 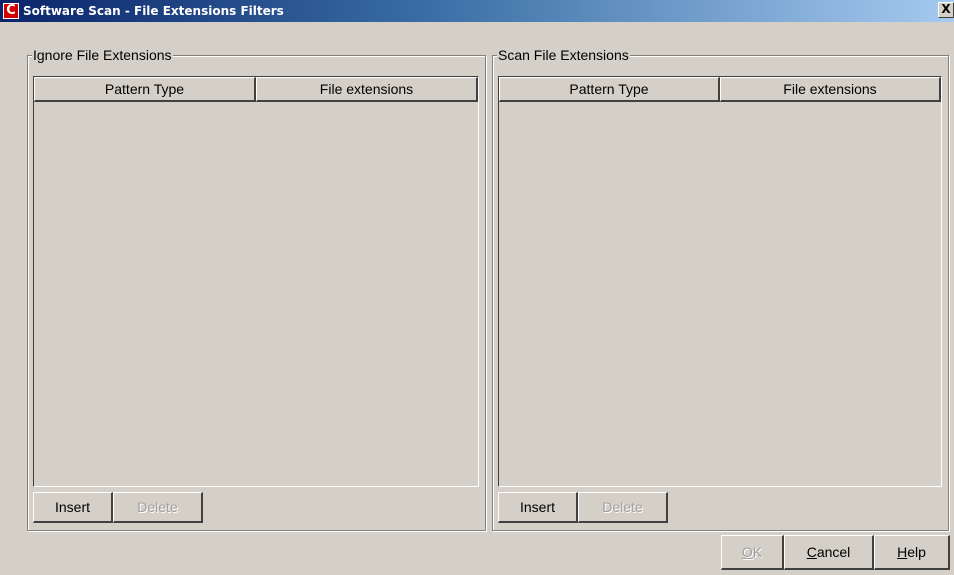 I want to click on ok-label-rest: K, so click(x=757, y=552).